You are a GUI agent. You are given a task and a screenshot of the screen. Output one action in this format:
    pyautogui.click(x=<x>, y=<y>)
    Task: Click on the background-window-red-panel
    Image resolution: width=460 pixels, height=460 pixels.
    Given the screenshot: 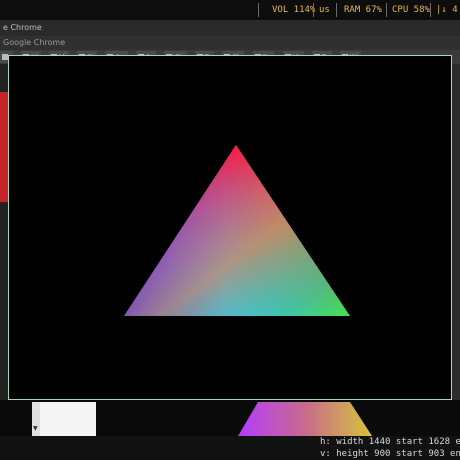 What is the action you would take?
    pyautogui.click(x=4, y=147)
    